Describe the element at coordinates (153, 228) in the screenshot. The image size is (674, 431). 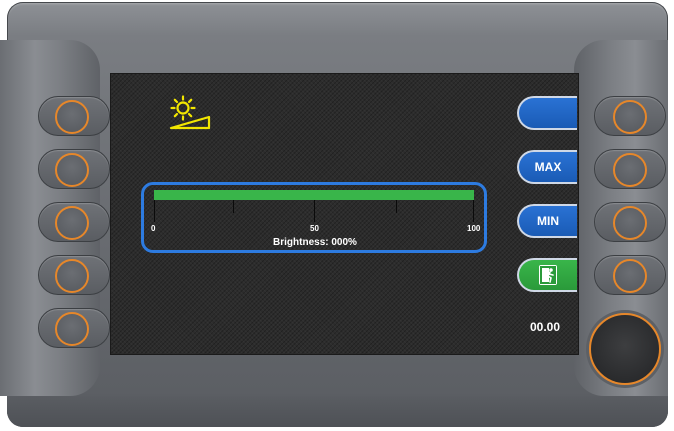
I see `scale-label-min: 0` at that location.